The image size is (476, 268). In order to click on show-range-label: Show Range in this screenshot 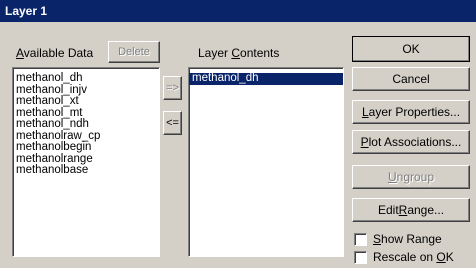, I will do `click(407, 239)`.